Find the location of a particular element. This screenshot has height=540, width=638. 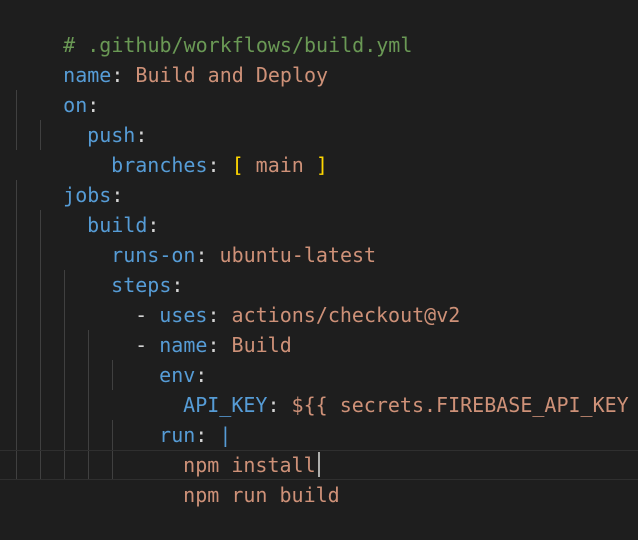

yaml-value: Build and Deploy is located at coordinates (226, 75).